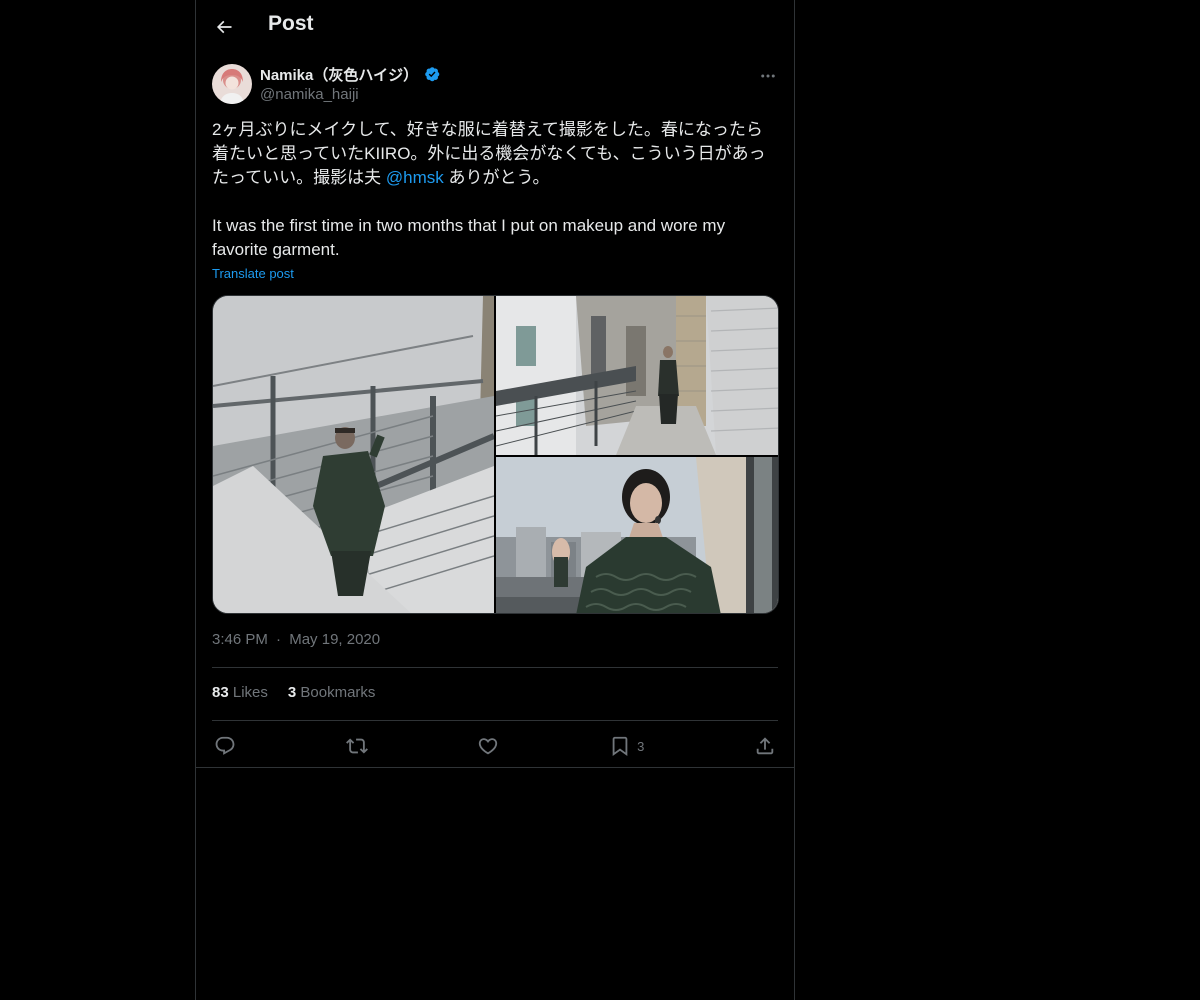  Describe the element at coordinates (220, 692) in the screenshot. I see `likes-count: 83` at that location.